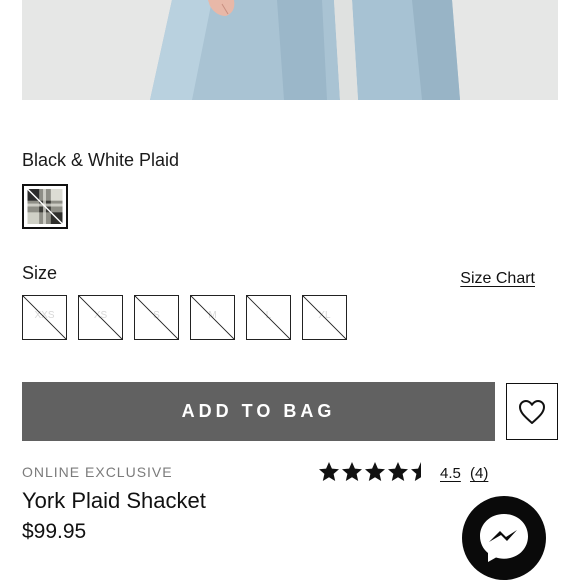  Describe the element at coordinates (101, 160) in the screenshot. I see `color-name: Black & White Plaid` at that location.